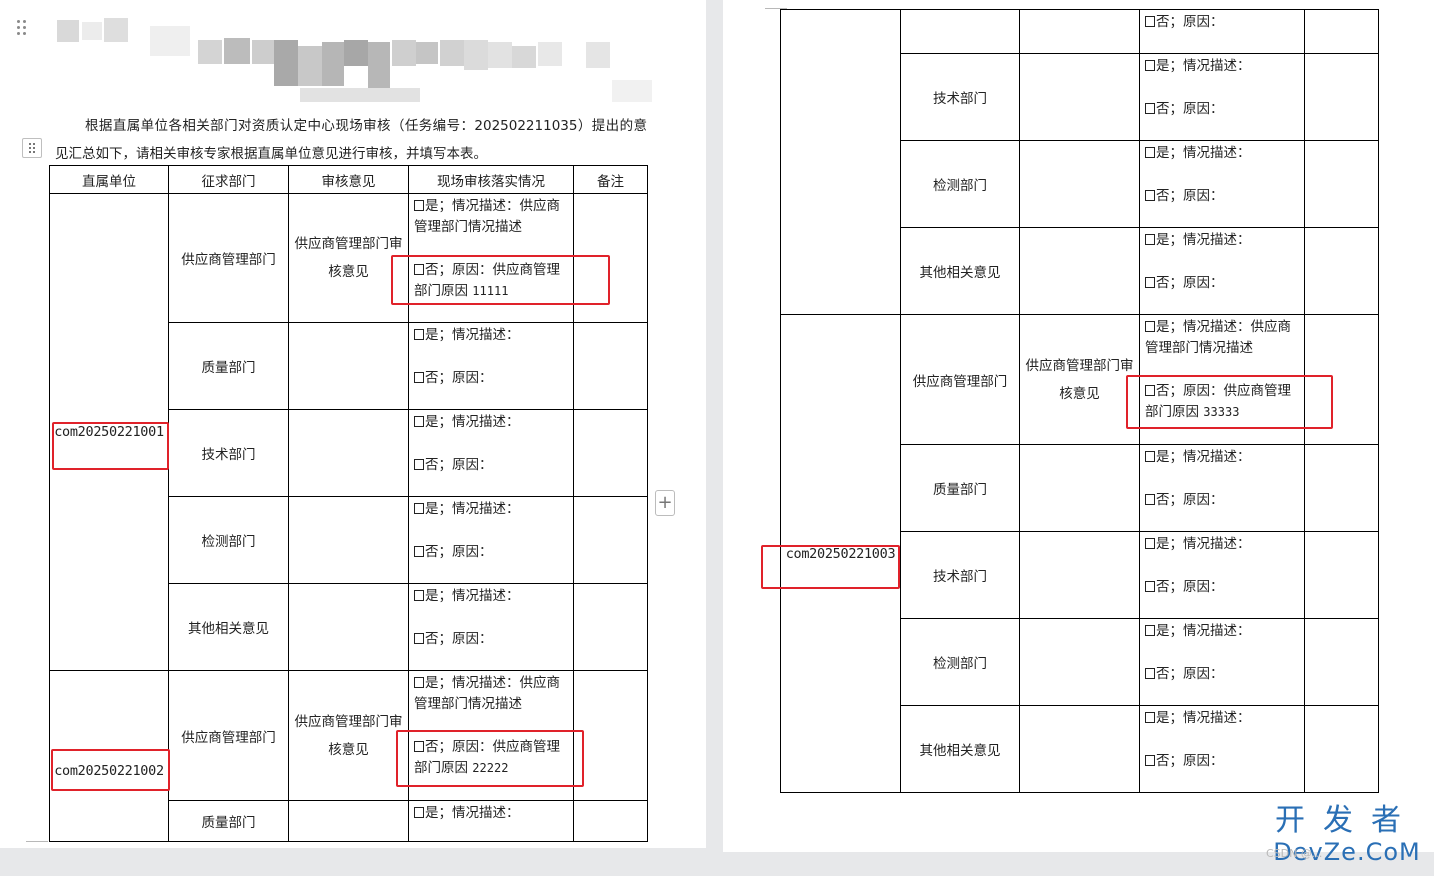 Image resolution: width=1434 pixels, height=876 pixels. Describe the element at coordinates (490, 291) in the screenshot. I see `reason-code: 11111` at that location.